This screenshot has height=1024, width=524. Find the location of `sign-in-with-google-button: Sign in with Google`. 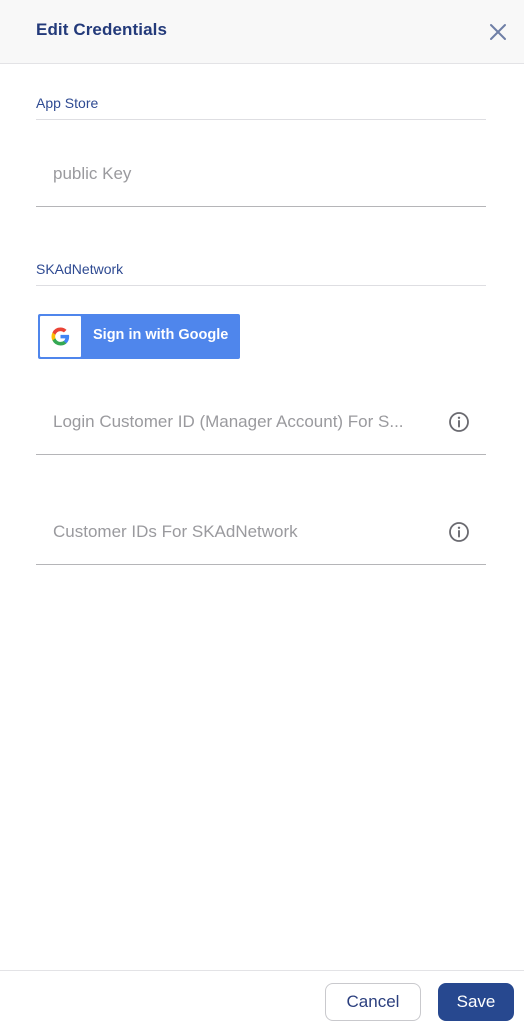

sign-in-with-google-button: Sign in with Google is located at coordinates (139, 336).